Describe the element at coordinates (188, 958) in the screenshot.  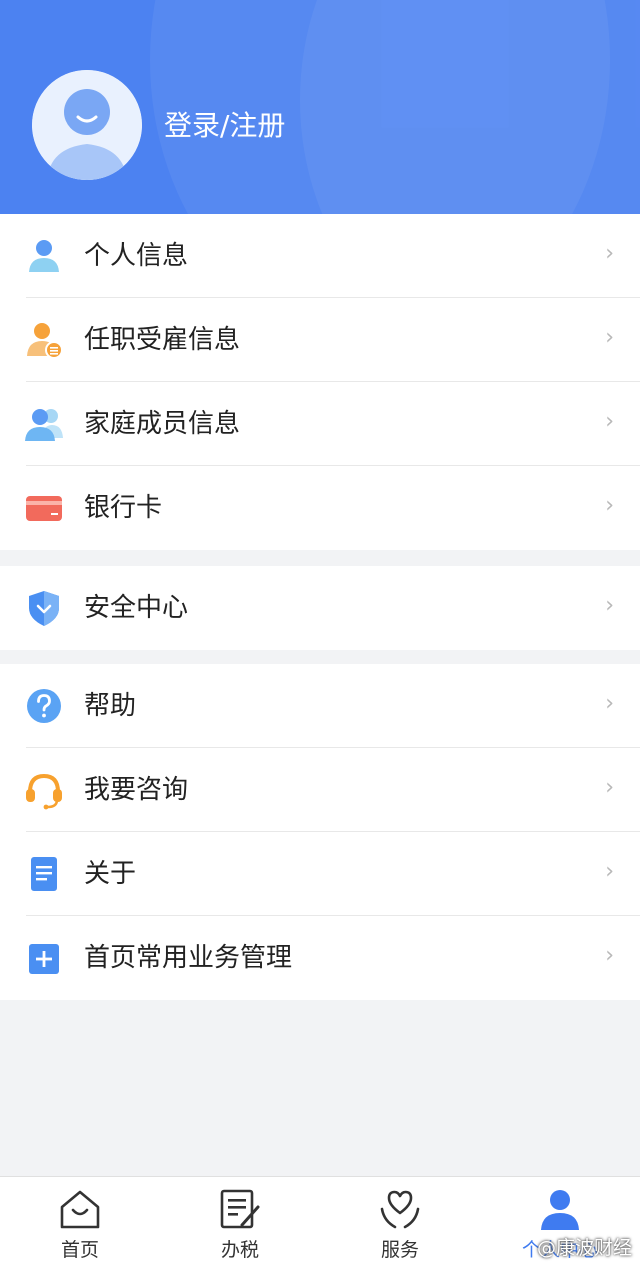
I see `menu-item-label: 首页常用业务管理` at that location.